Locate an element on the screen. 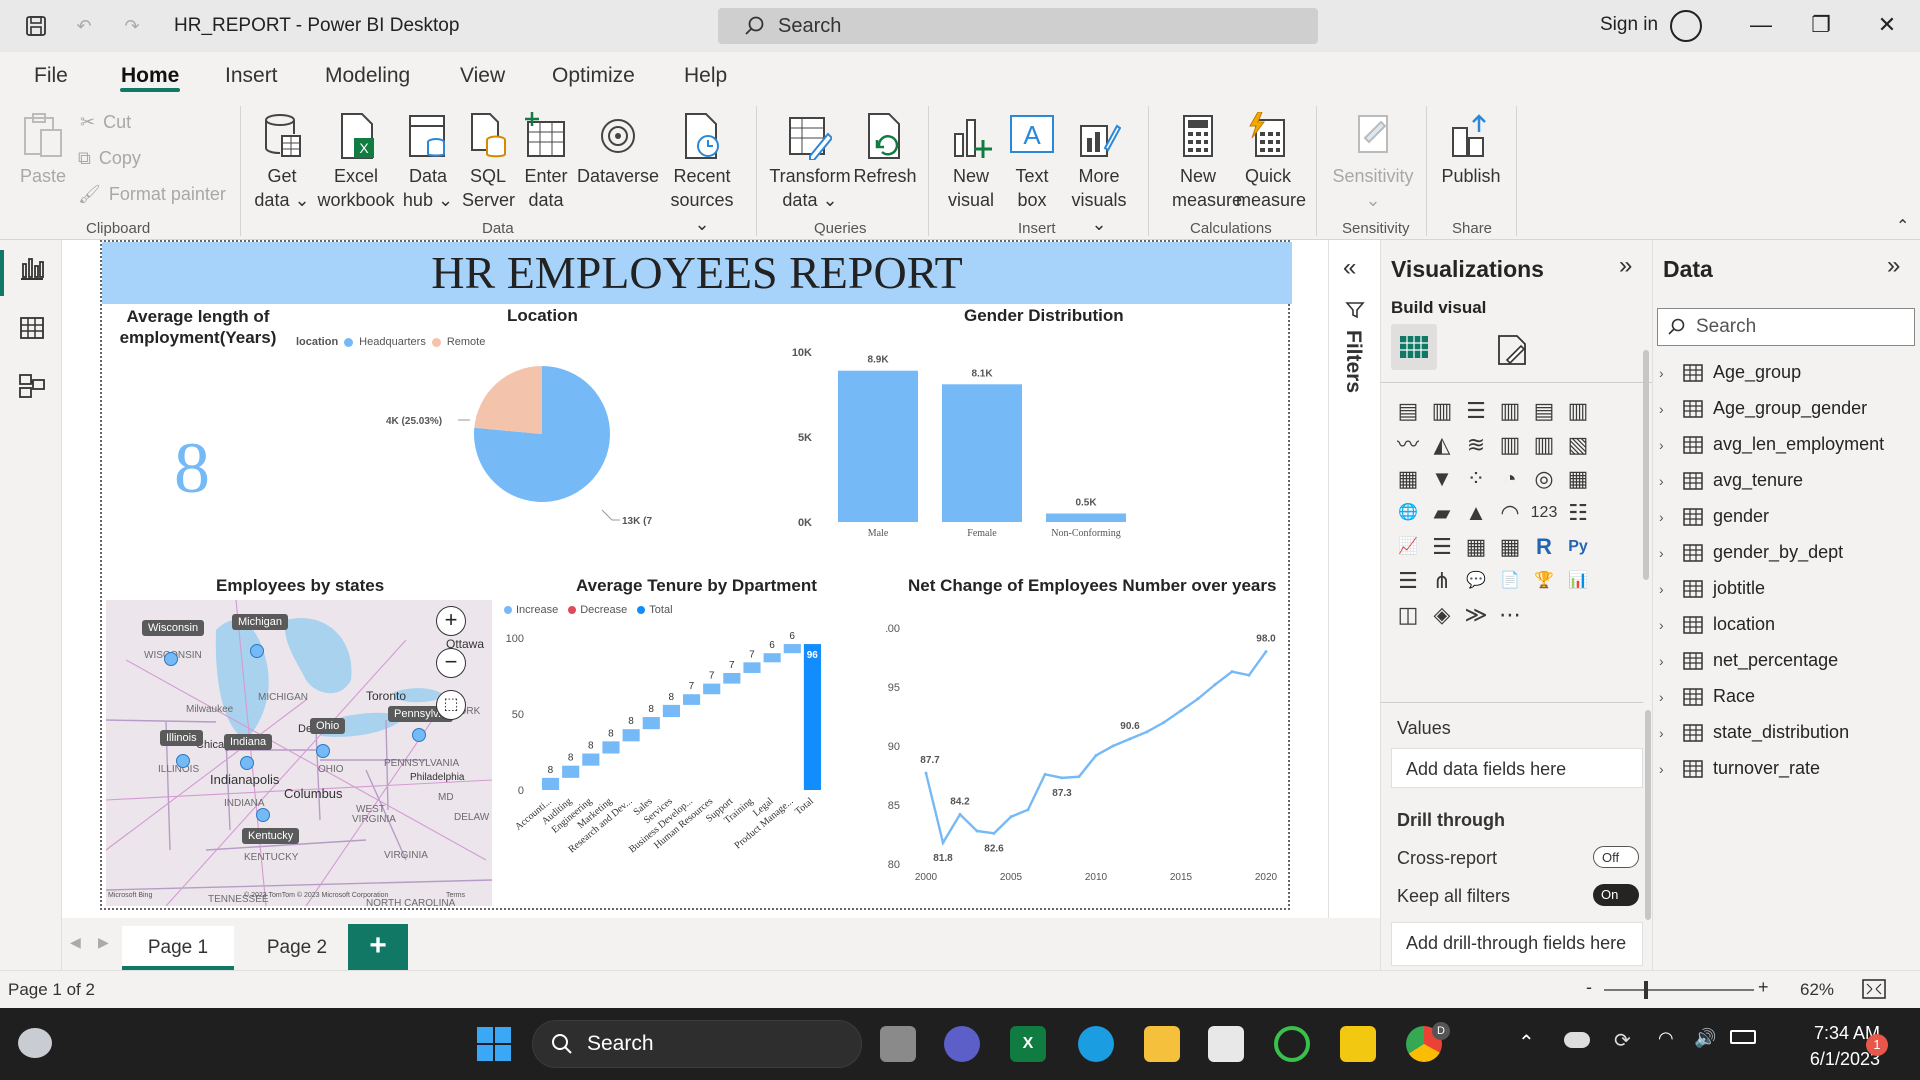 The image size is (1920, 1080). azure-map-icon: ▲ is located at coordinates (1476, 513).